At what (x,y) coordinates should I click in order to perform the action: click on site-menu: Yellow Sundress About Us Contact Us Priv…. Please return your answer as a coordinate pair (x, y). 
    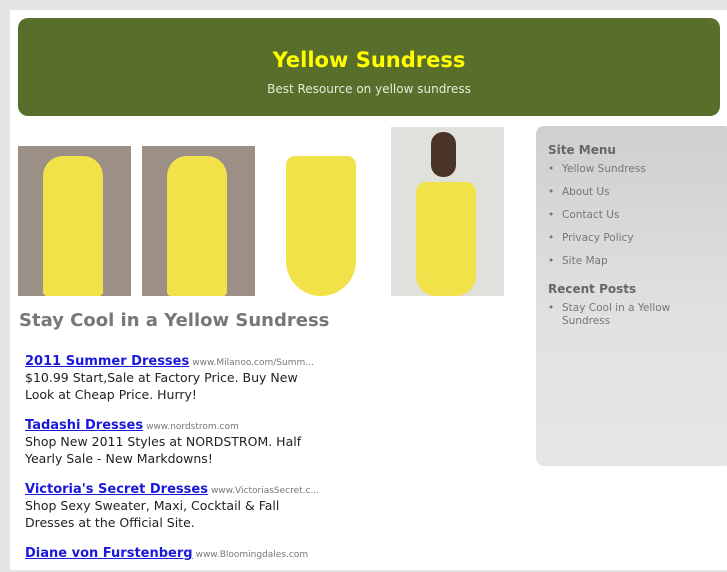
    Looking at the image, I should click on (637, 215).